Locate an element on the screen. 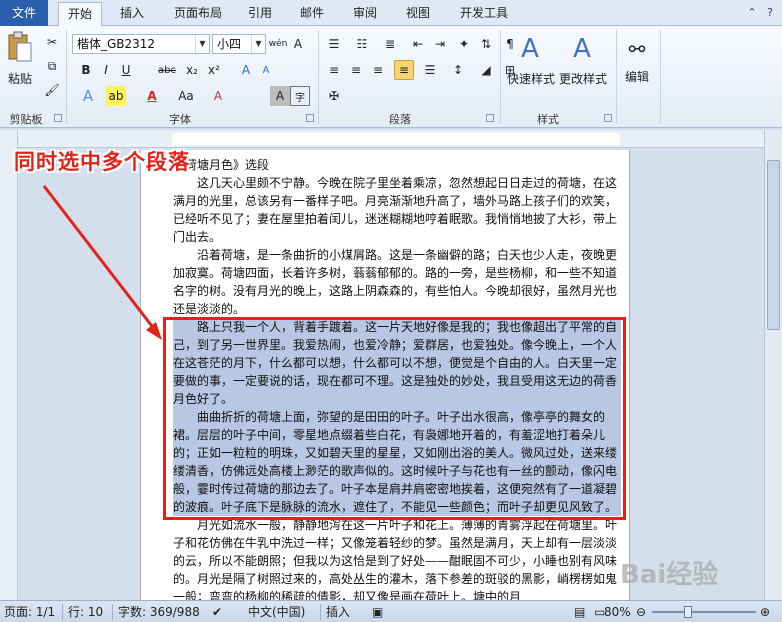 The height and width of the screenshot is (622, 782). spelling-check-icon: ✔ is located at coordinates (217, 612).